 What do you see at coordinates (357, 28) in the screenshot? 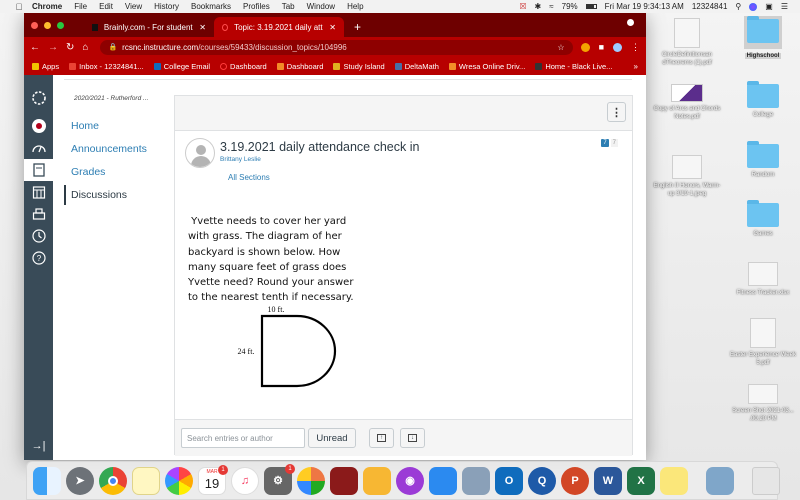
I see `new-tab-button: +` at bounding box center [357, 28].